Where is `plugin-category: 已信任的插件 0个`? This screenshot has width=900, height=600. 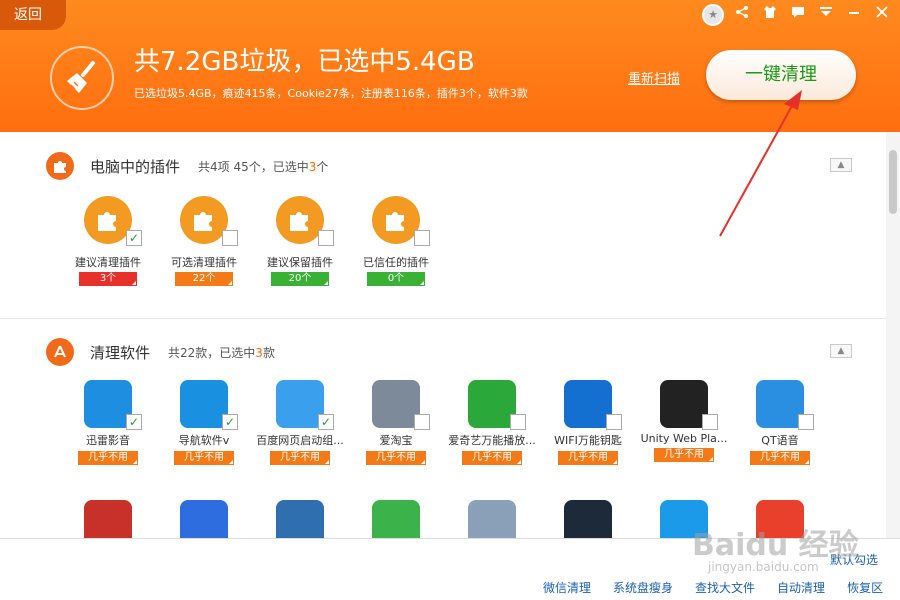
plugin-category: 已信任的插件 0个 is located at coordinates (396, 241).